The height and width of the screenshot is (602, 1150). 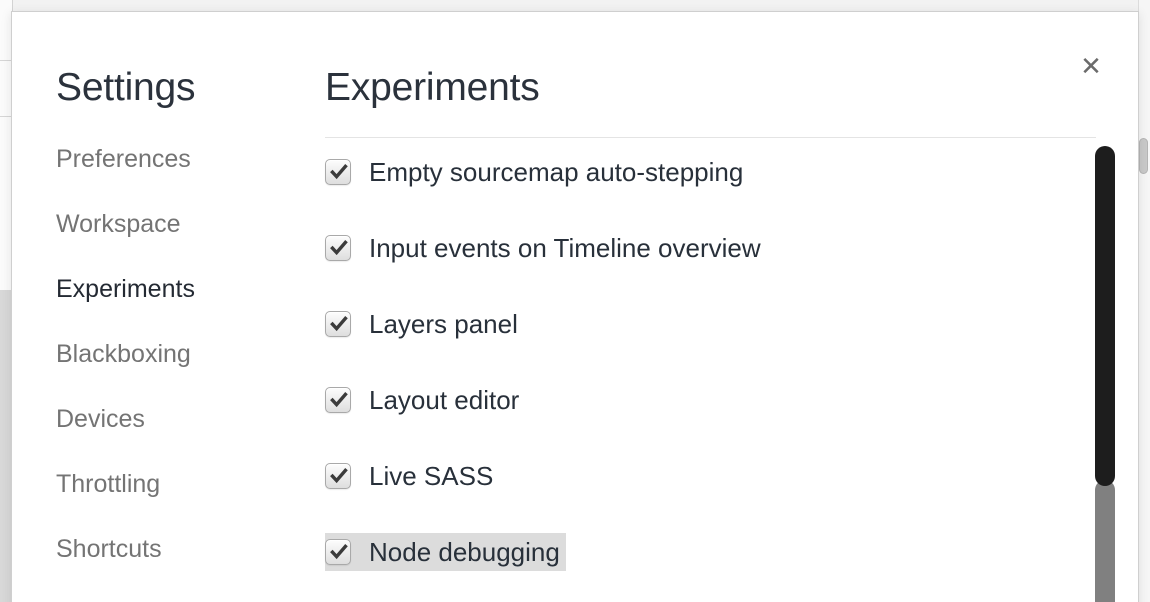 I want to click on experiment-row: Layout editor, so click(x=425, y=400).